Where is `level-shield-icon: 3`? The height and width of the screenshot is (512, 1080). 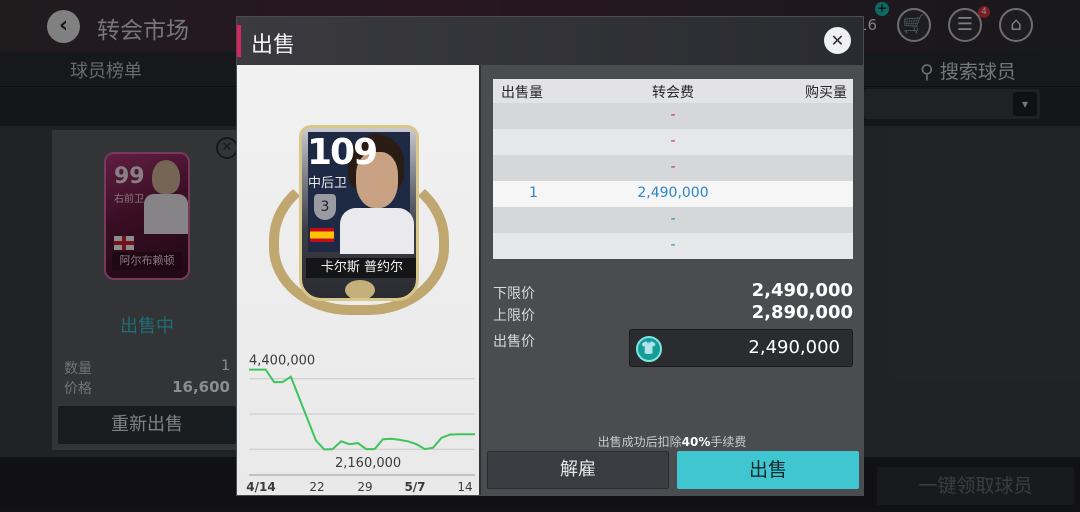
level-shield-icon: 3 is located at coordinates (325, 207).